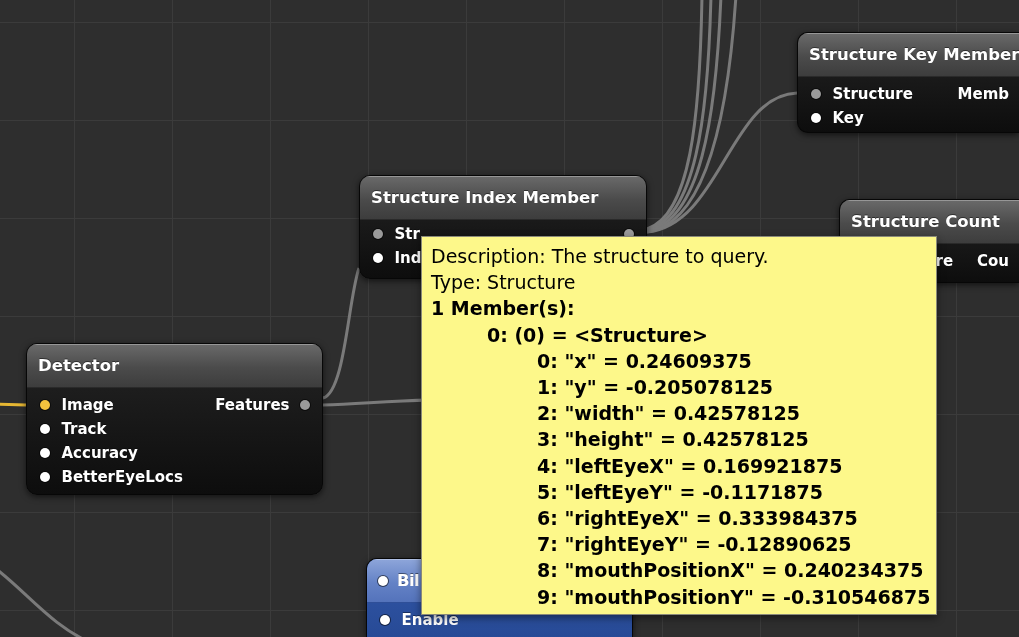 Image resolution: width=1019 pixels, height=637 pixels. Describe the element at coordinates (79, 365) in the screenshot. I see `node-title: Detector` at that location.